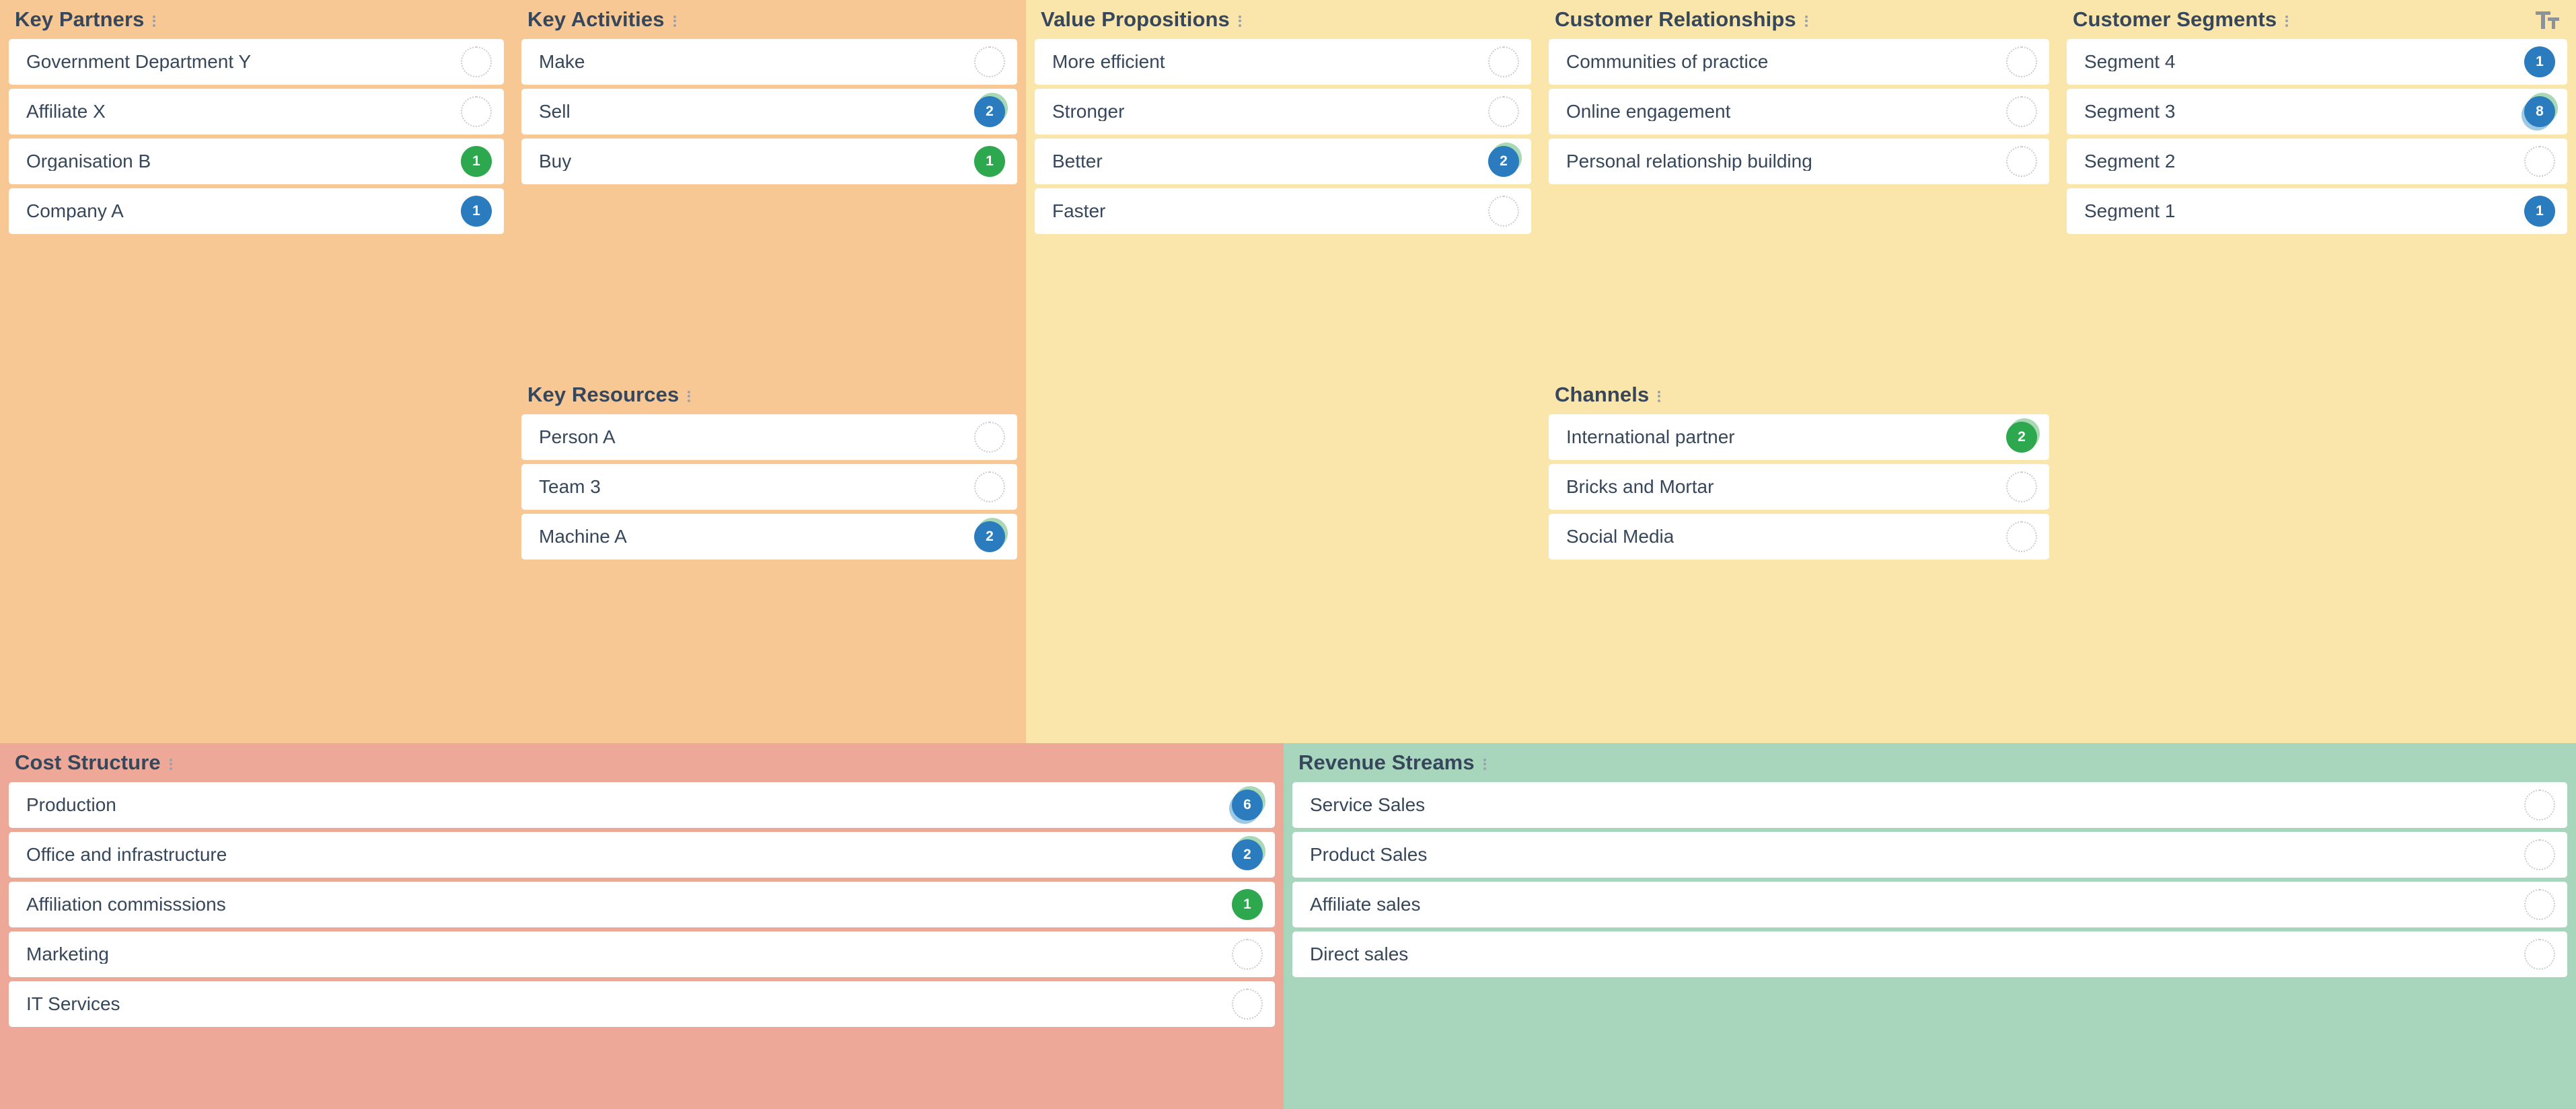 The width and height of the screenshot is (2576, 1109). What do you see at coordinates (1640, 487) in the screenshot?
I see `card-label: Bricks and Mortar` at bounding box center [1640, 487].